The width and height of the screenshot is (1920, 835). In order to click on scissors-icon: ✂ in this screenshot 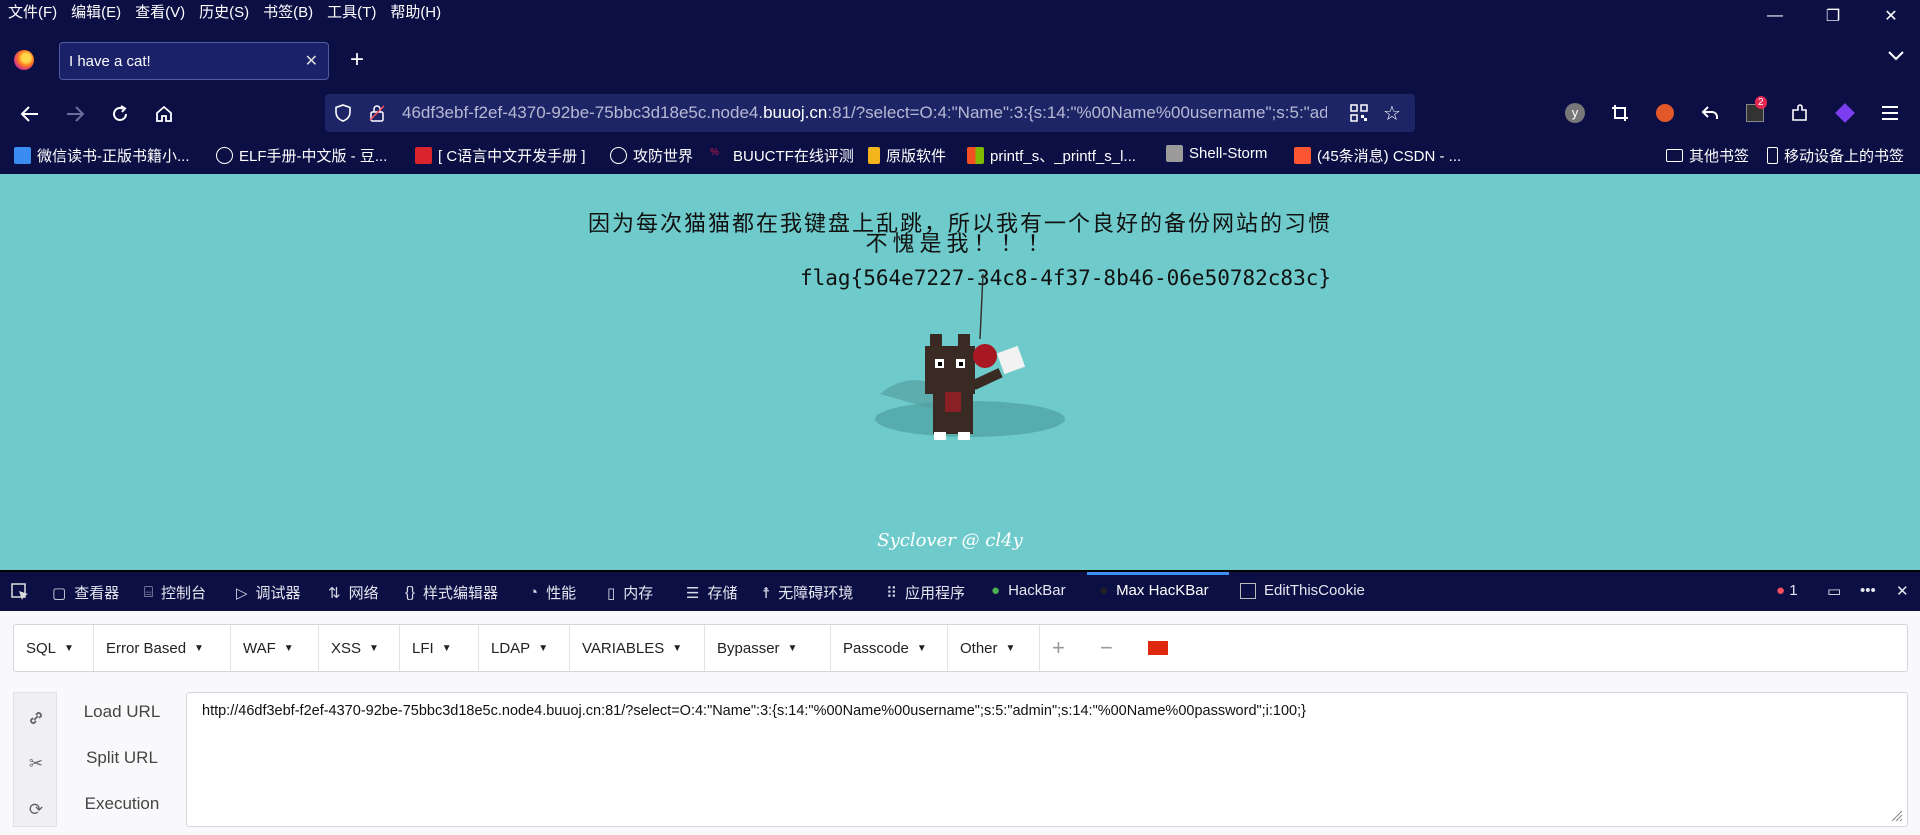, I will do `click(36, 764)`.